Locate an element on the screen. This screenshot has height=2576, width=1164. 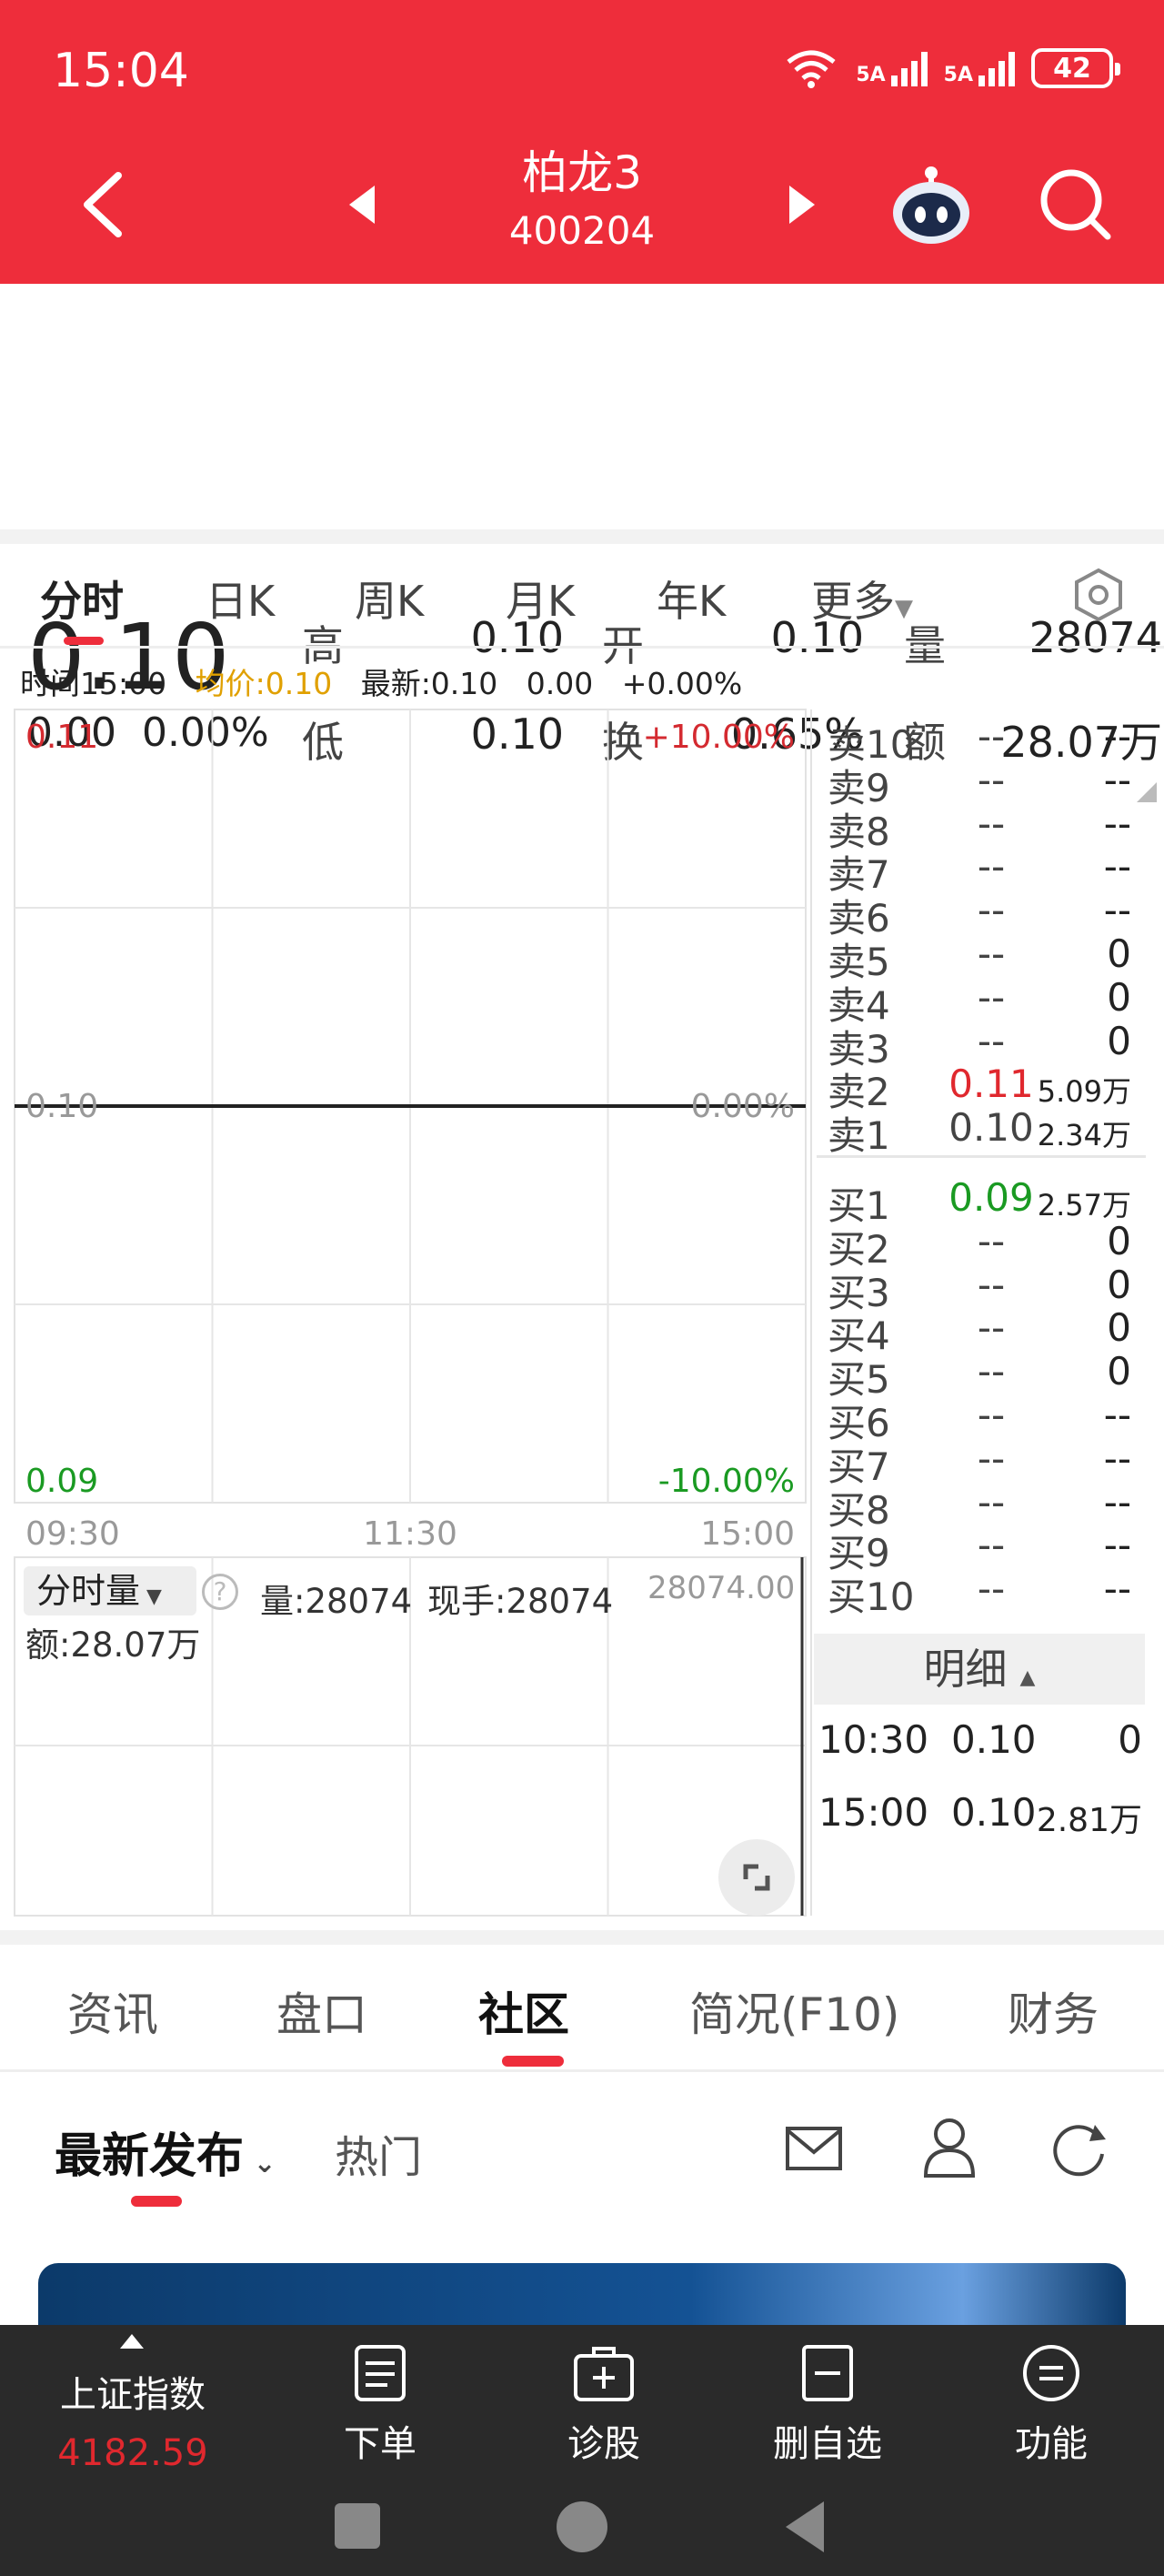
sell-order-row: 卖3 -- 0 is located at coordinates (983, 1045).